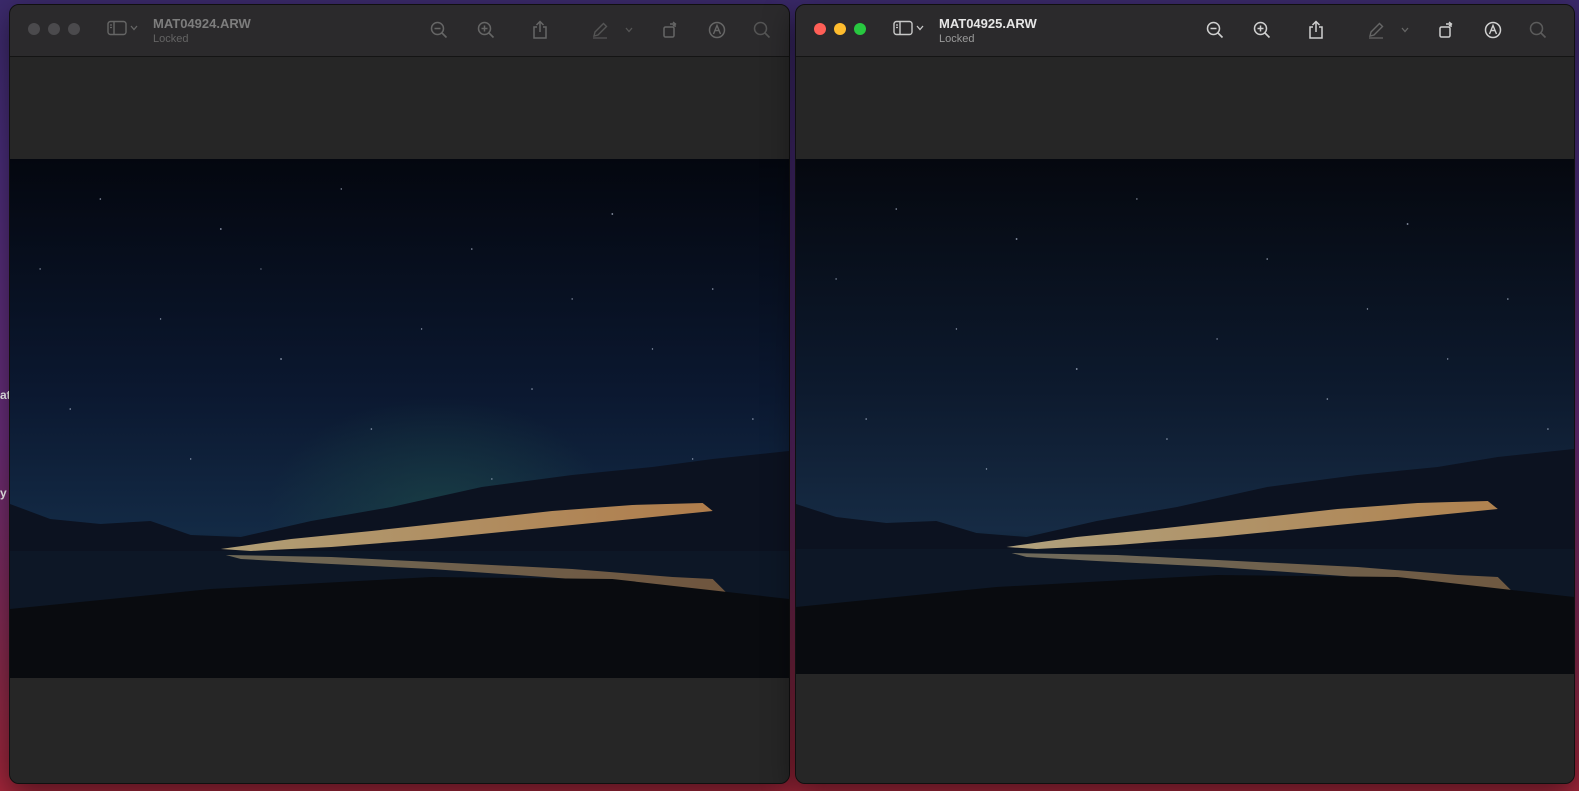 This screenshot has height=791, width=1579. Describe the element at coordinates (1185, 31) in the screenshot. I see `titlebar: MAT04925.ARW Locked` at that location.